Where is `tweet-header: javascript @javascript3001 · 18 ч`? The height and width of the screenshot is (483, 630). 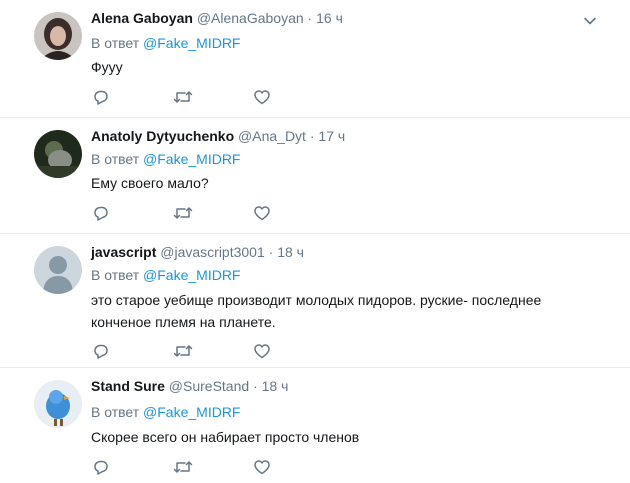 tweet-header: javascript @javascript3001 · 18 ч is located at coordinates (197, 252).